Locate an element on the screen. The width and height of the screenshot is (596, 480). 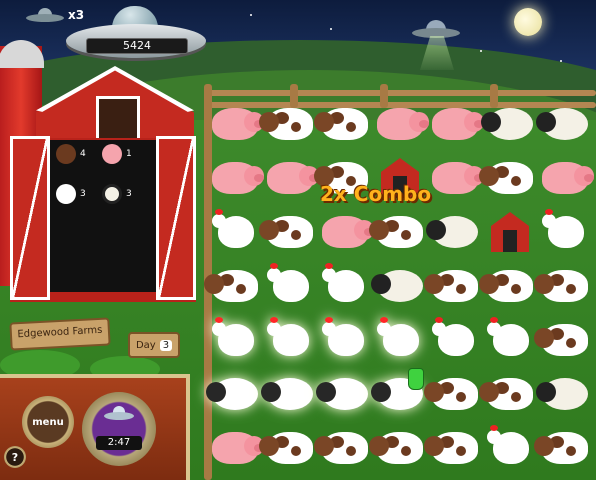
menu-button: menu is located at coordinates (48, 422).